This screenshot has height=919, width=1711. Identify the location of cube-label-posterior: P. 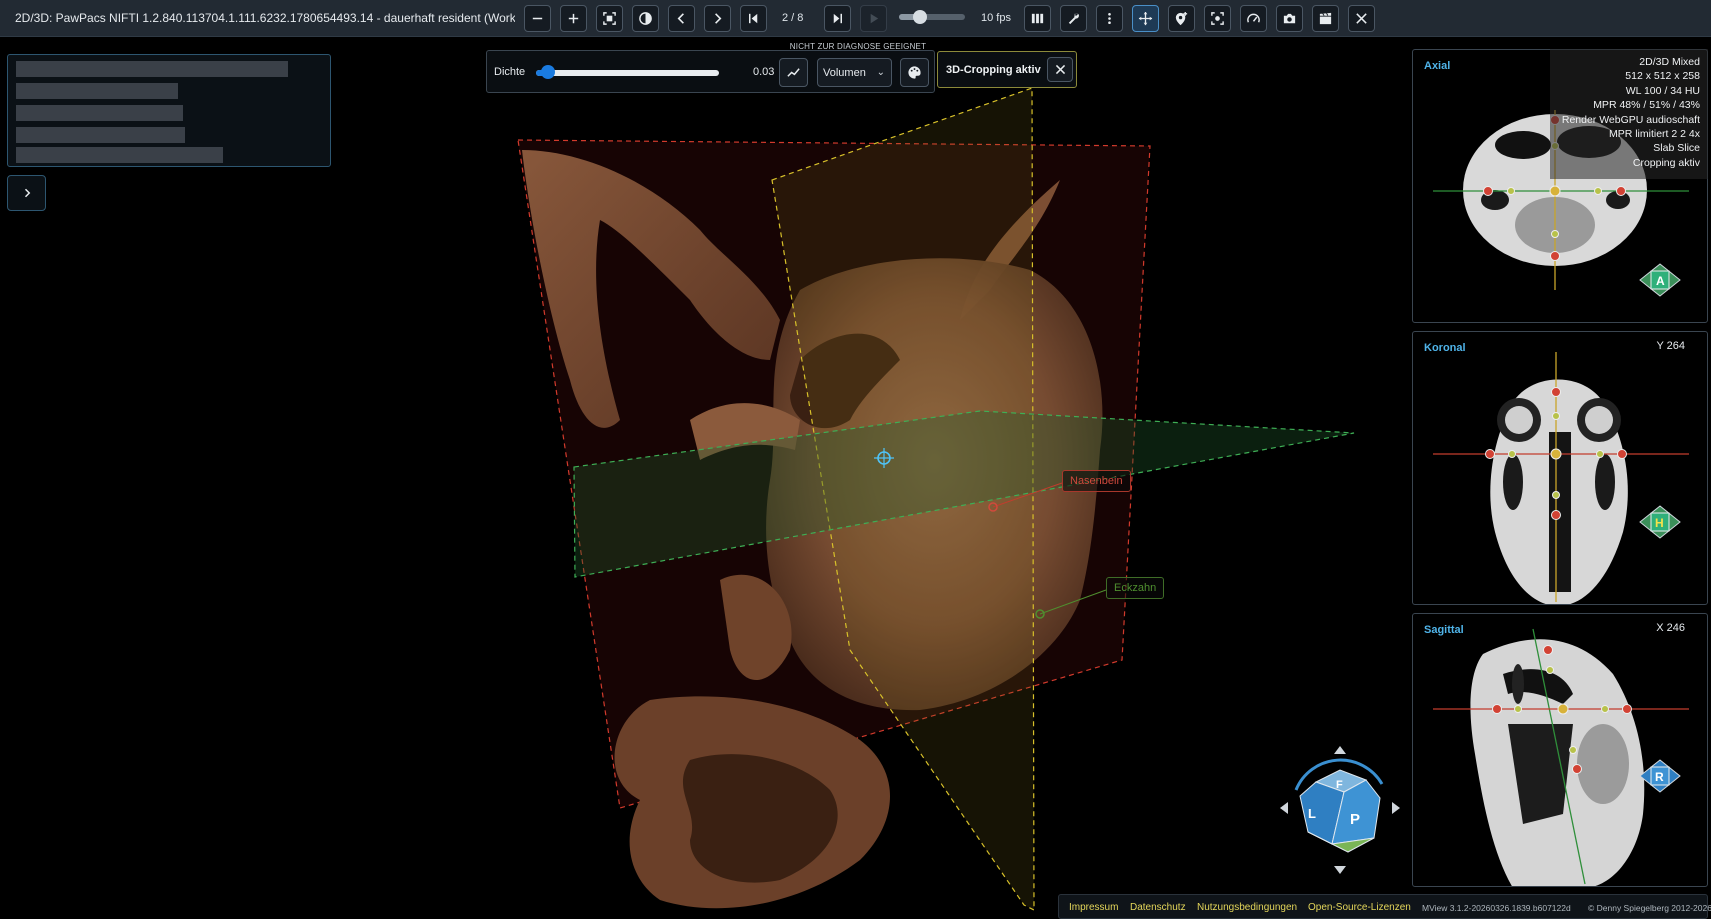
(1355, 819).